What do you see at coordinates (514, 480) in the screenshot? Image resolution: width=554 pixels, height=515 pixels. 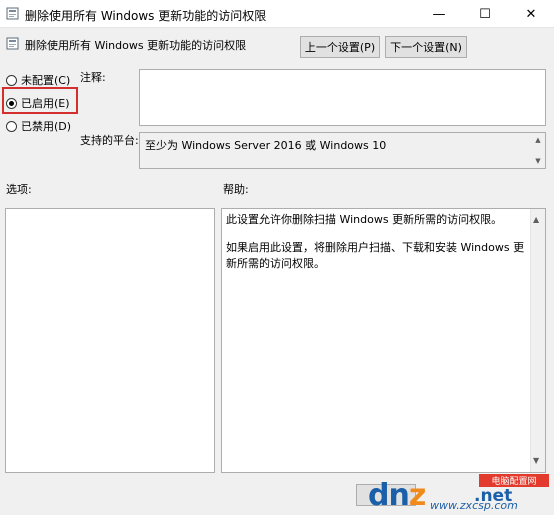 I see `watermark-badge: 电脑配置网` at bounding box center [514, 480].